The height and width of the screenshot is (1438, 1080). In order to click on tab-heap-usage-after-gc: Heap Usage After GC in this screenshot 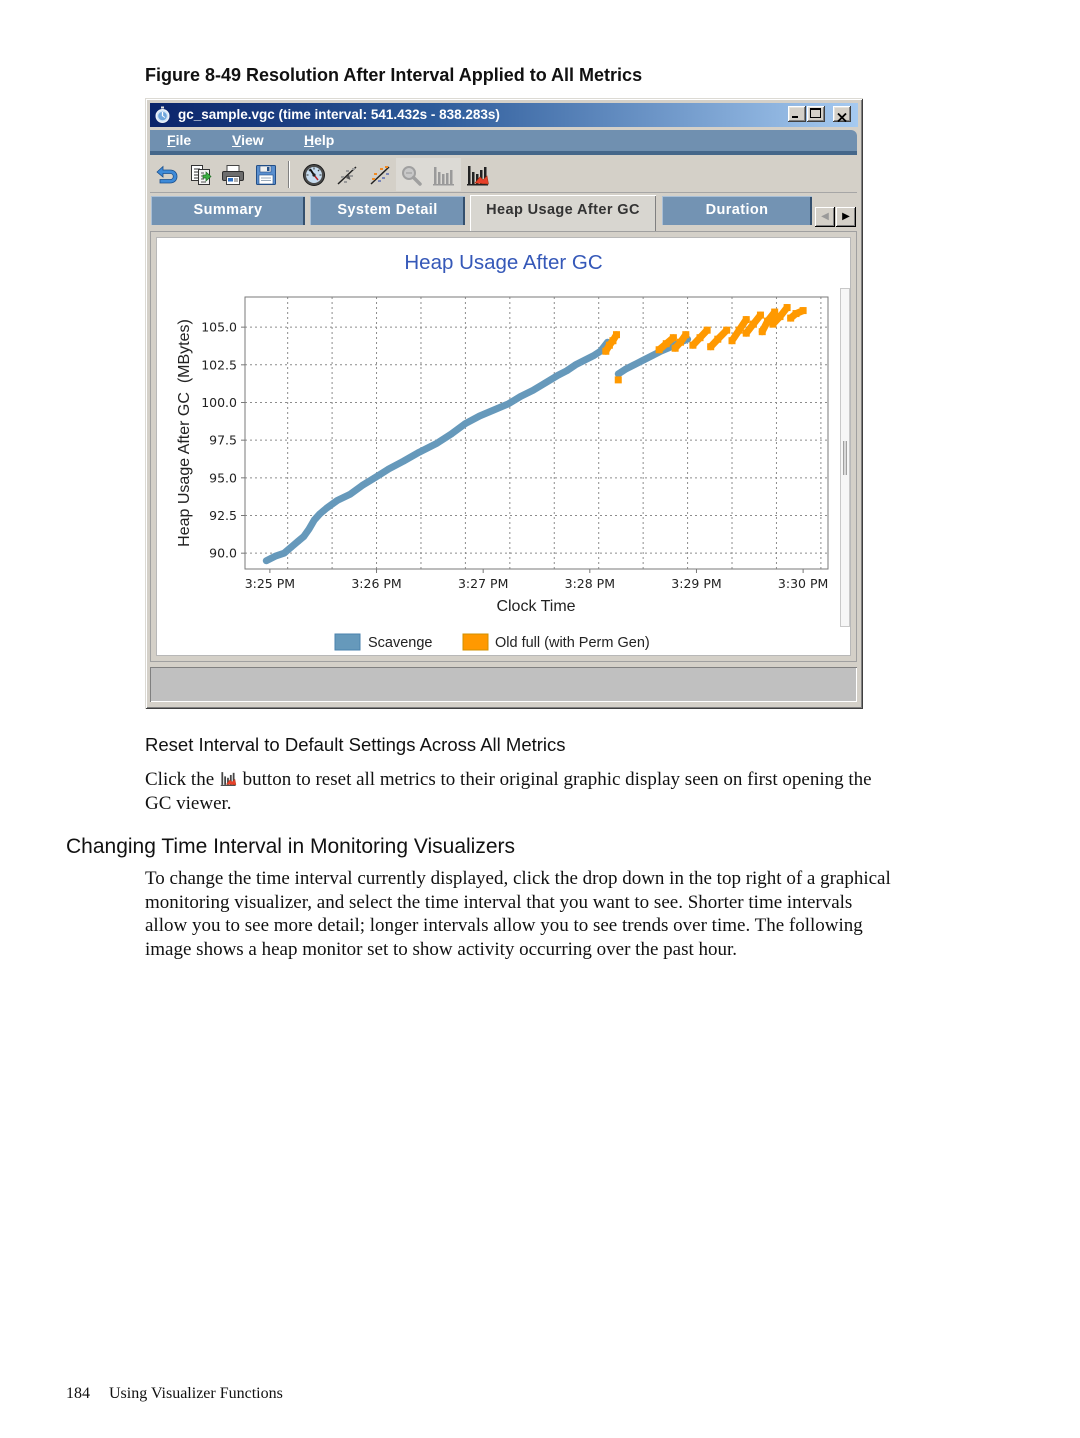, I will do `click(563, 213)`.